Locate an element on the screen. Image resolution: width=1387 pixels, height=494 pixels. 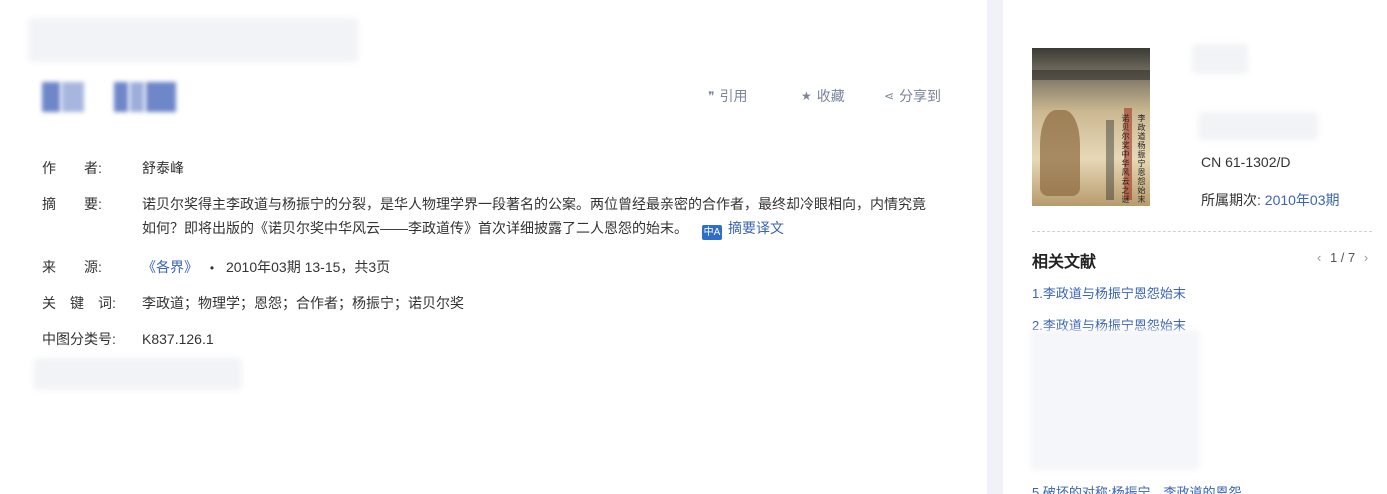
chevron-left-icon: ‹ is located at coordinates (1319, 257).